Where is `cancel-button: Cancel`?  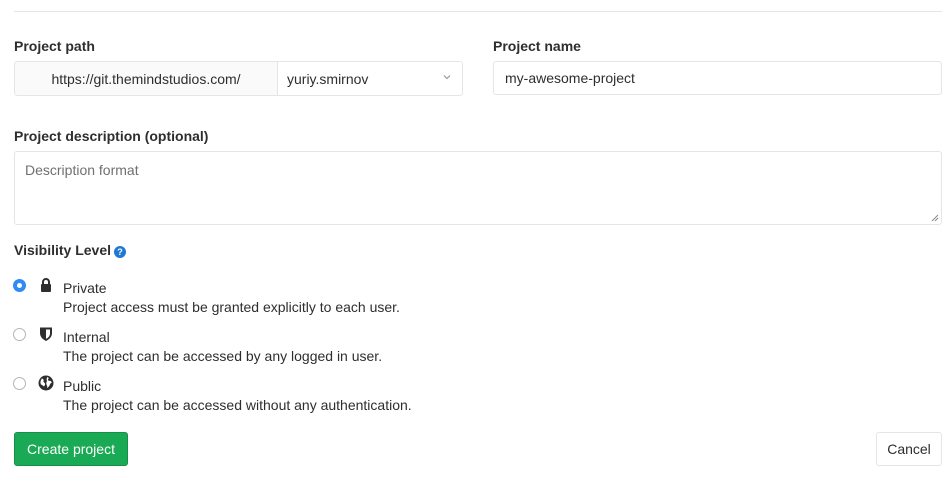 cancel-button: Cancel is located at coordinates (909, 449).